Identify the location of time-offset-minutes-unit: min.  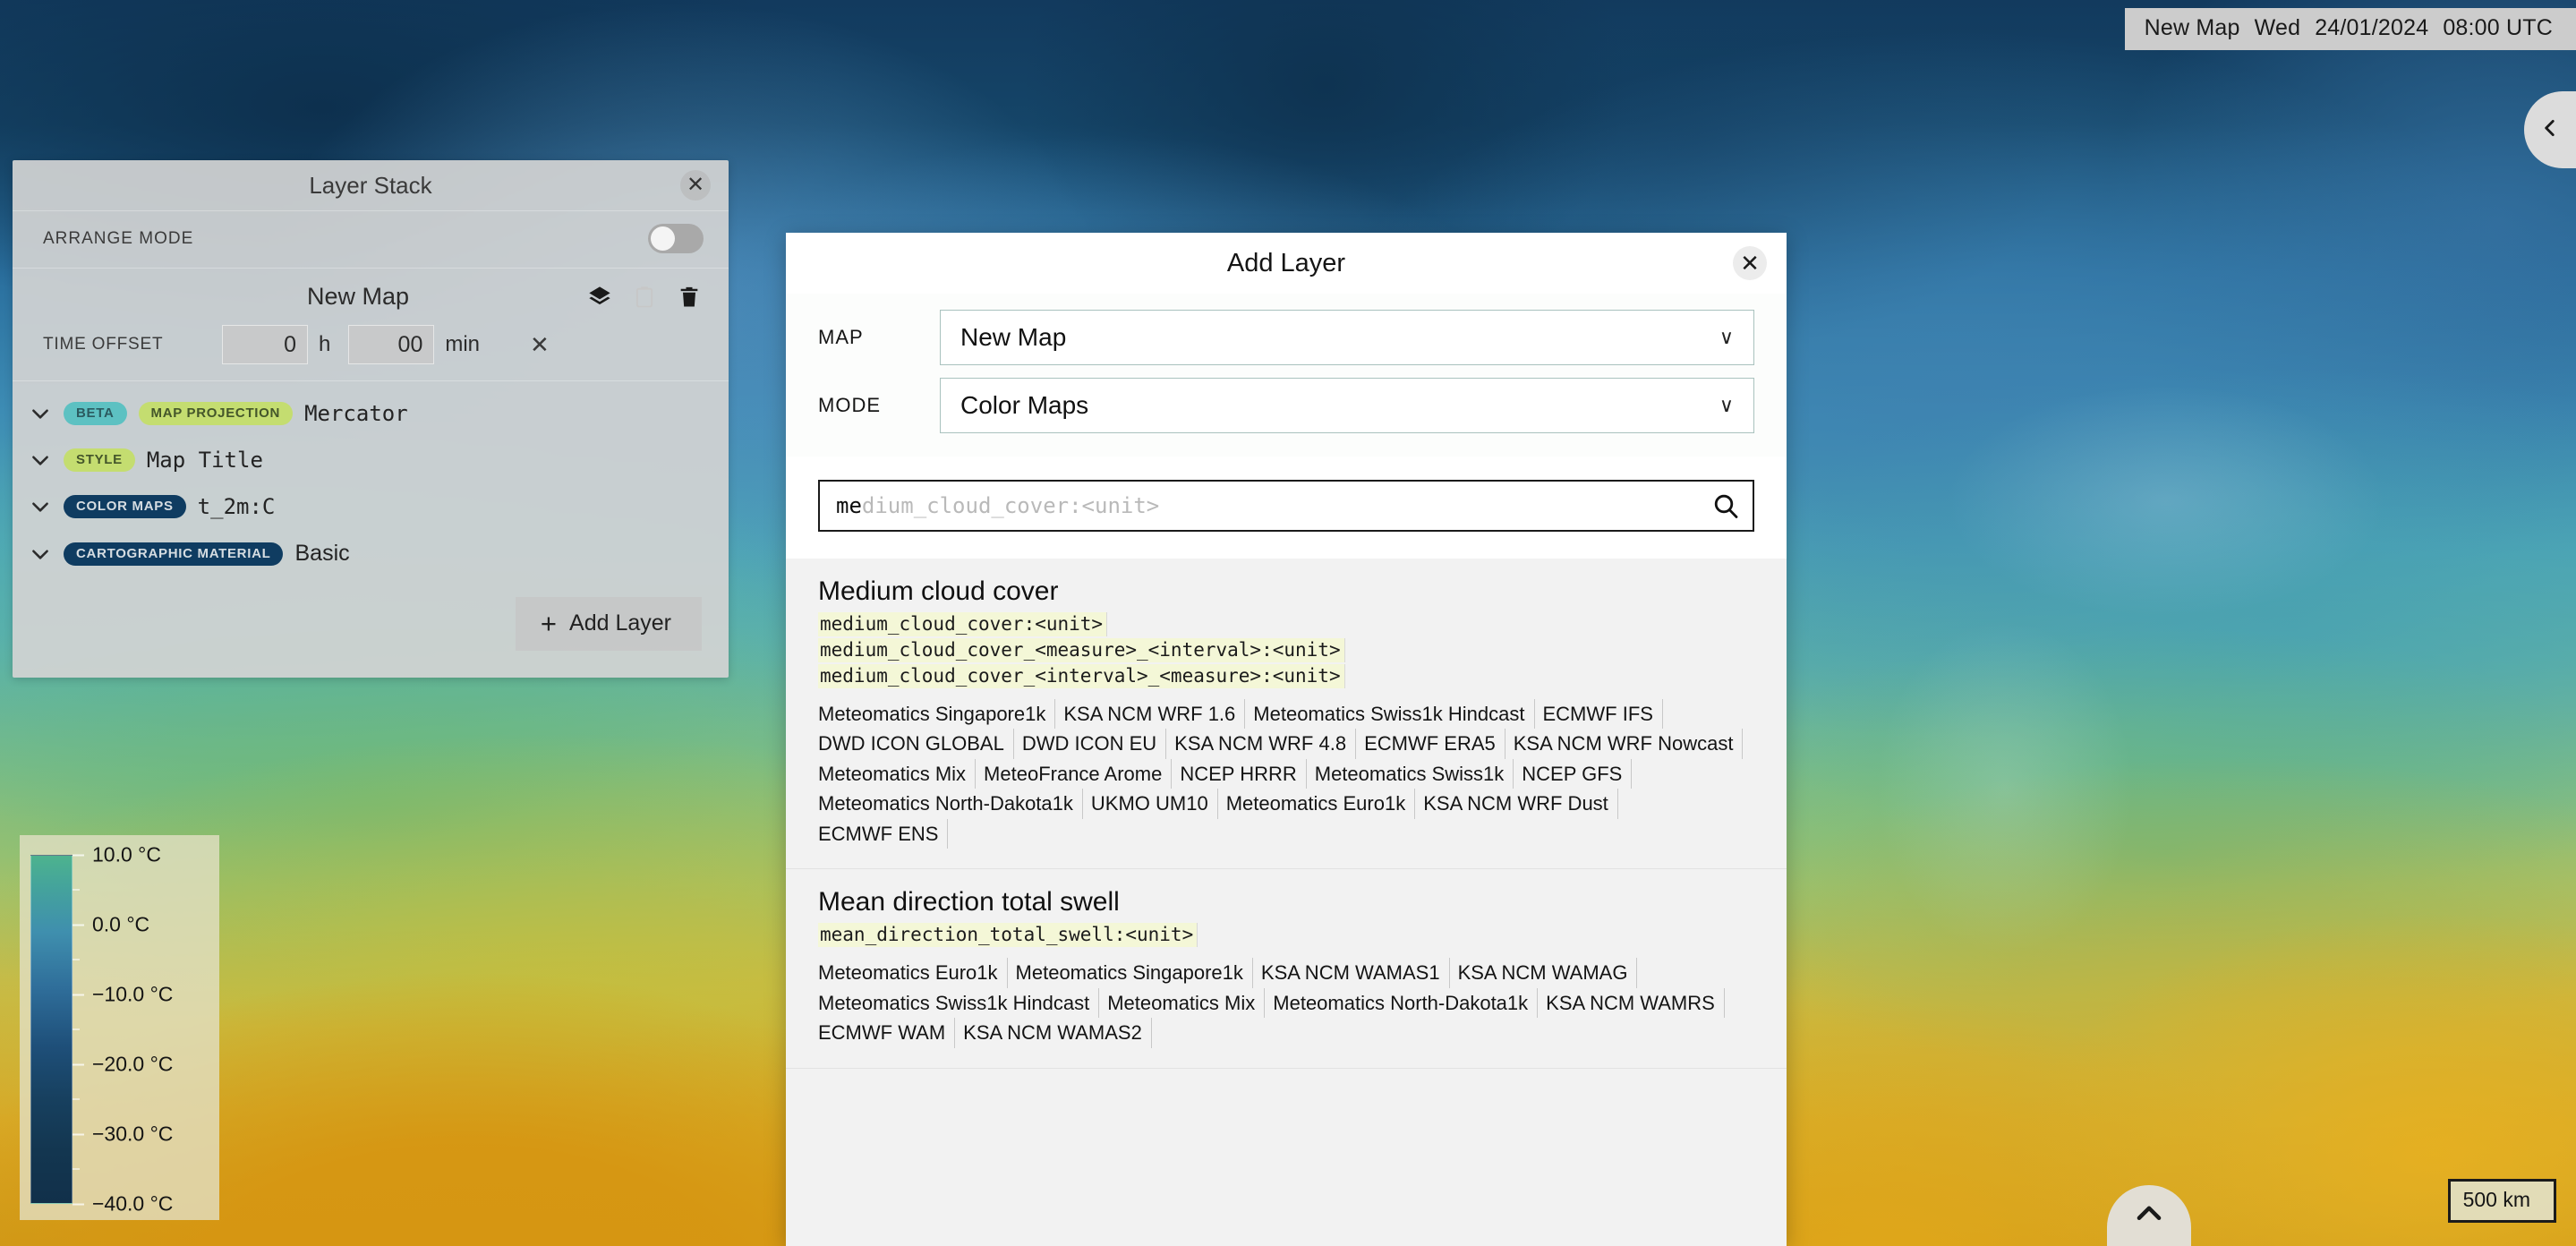
(463, 344).